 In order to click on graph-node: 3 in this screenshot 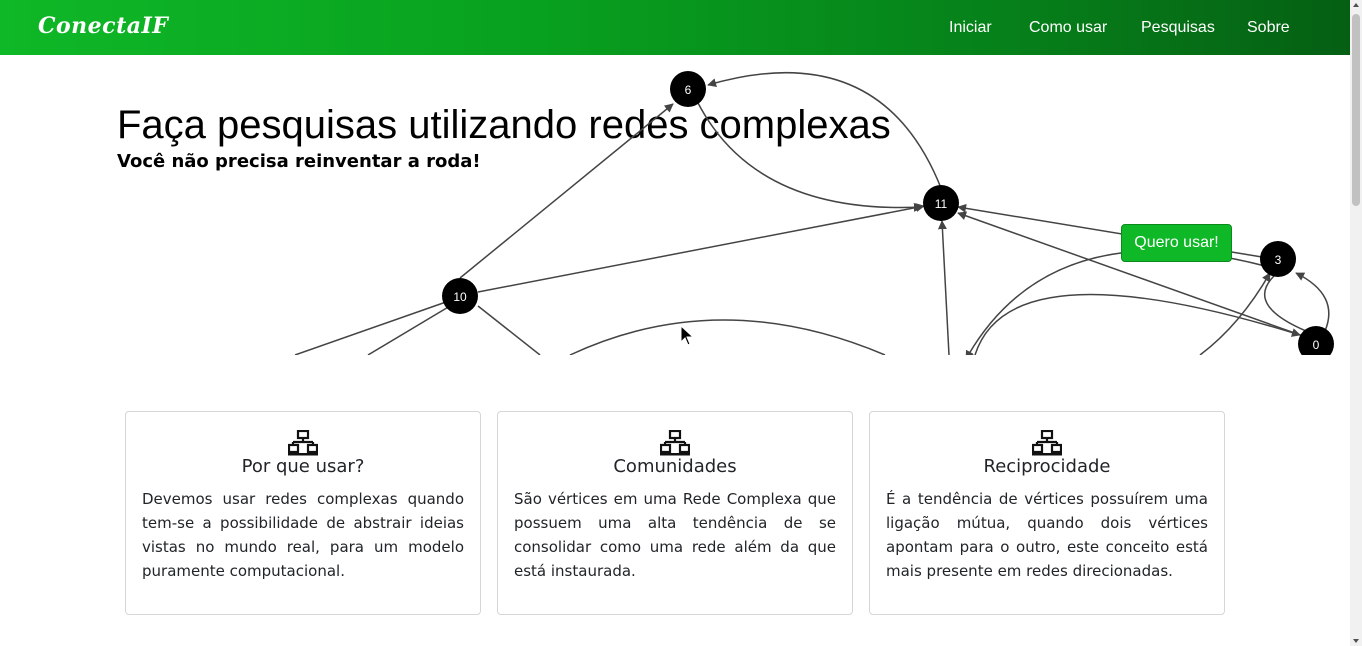, I will do `click(1278, 259)`.